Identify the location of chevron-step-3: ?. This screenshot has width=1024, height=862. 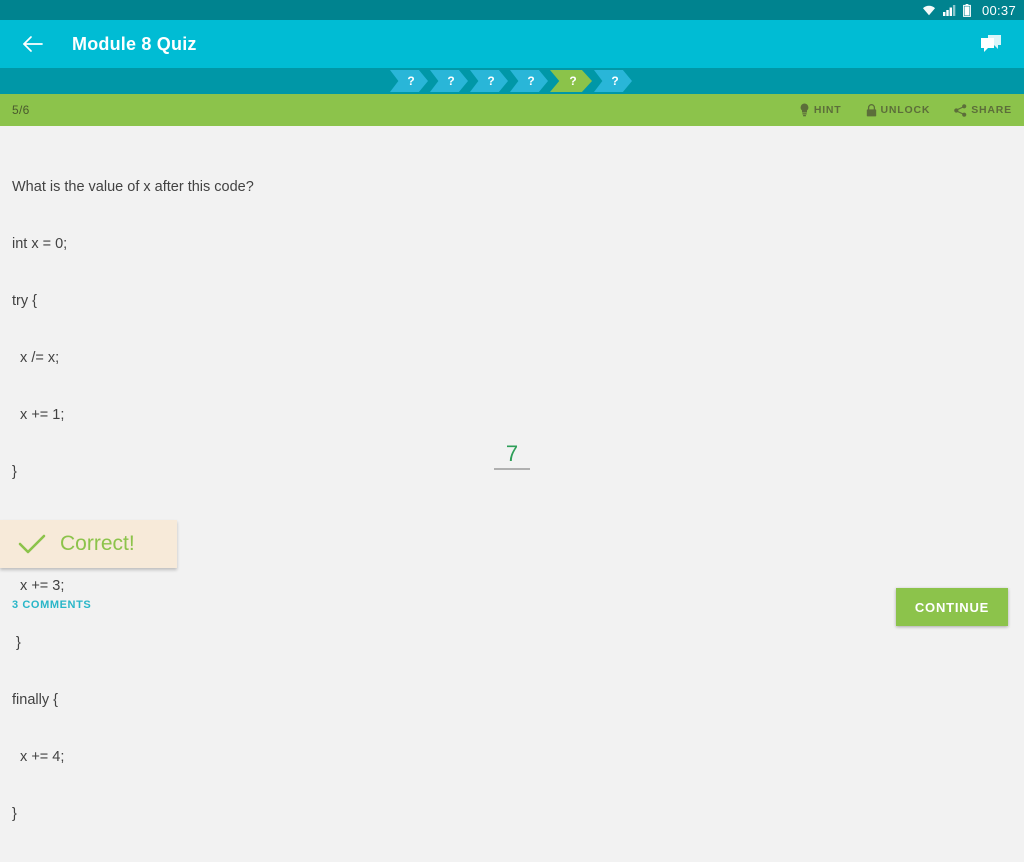
(489, 81).